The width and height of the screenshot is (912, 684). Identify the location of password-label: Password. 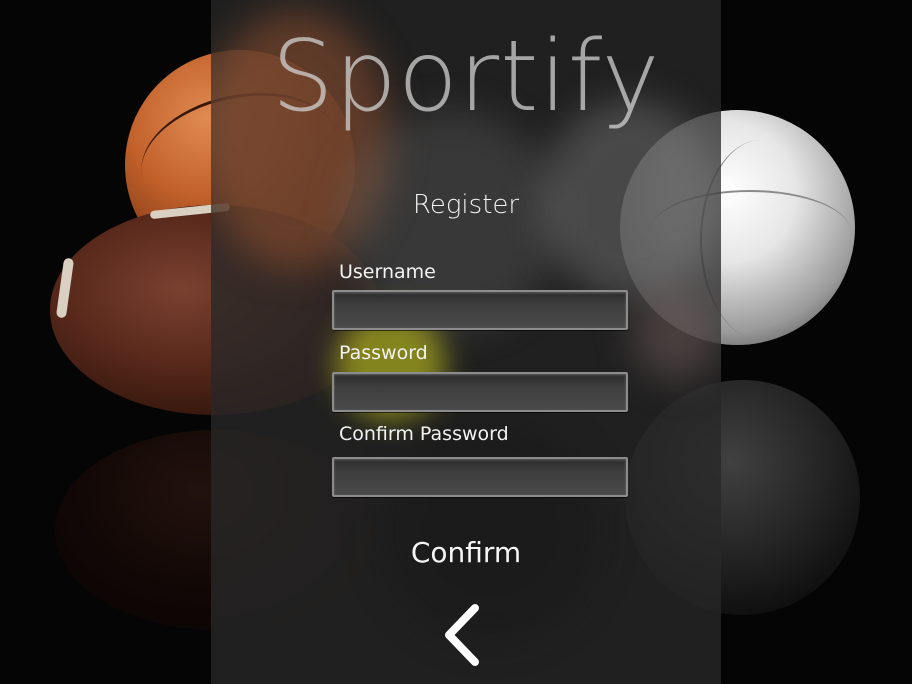
(383, 353).